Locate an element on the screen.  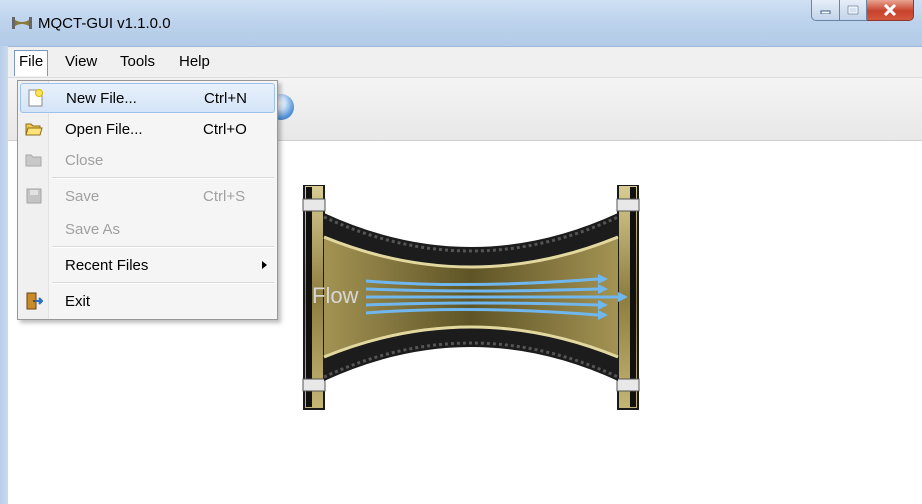
menu-item-open-file: Open File... Ctrl+O is located at coordinates (147, 129).